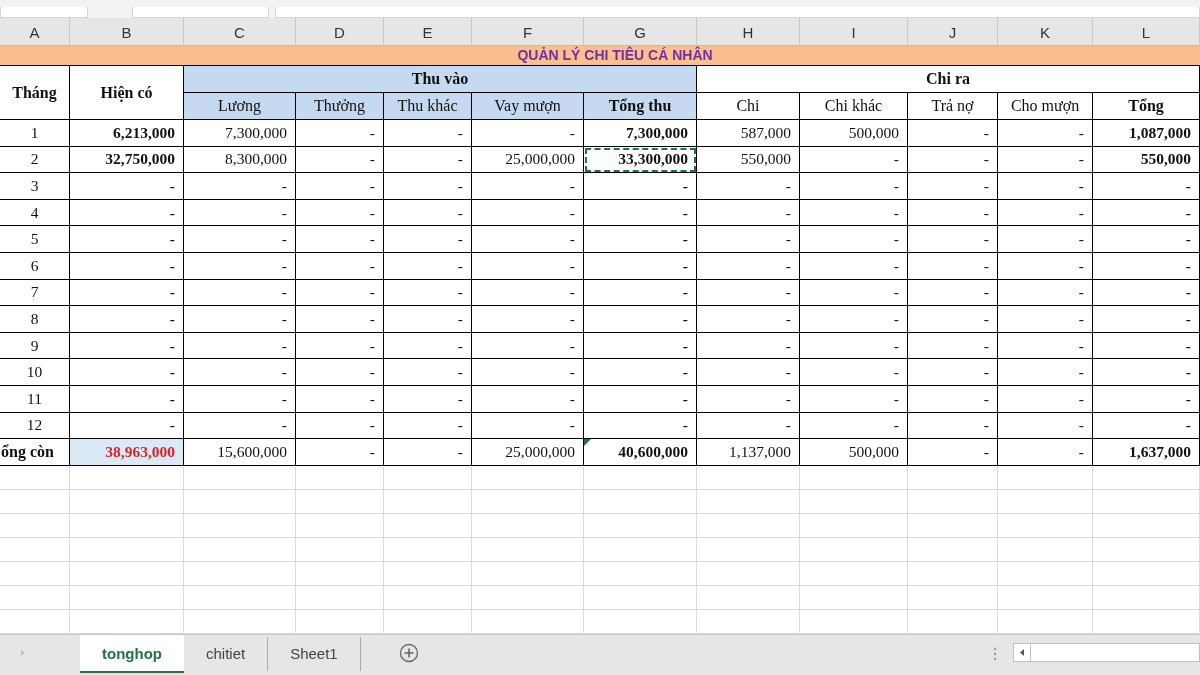  I want to click on column-header: H, so click(748, 31).